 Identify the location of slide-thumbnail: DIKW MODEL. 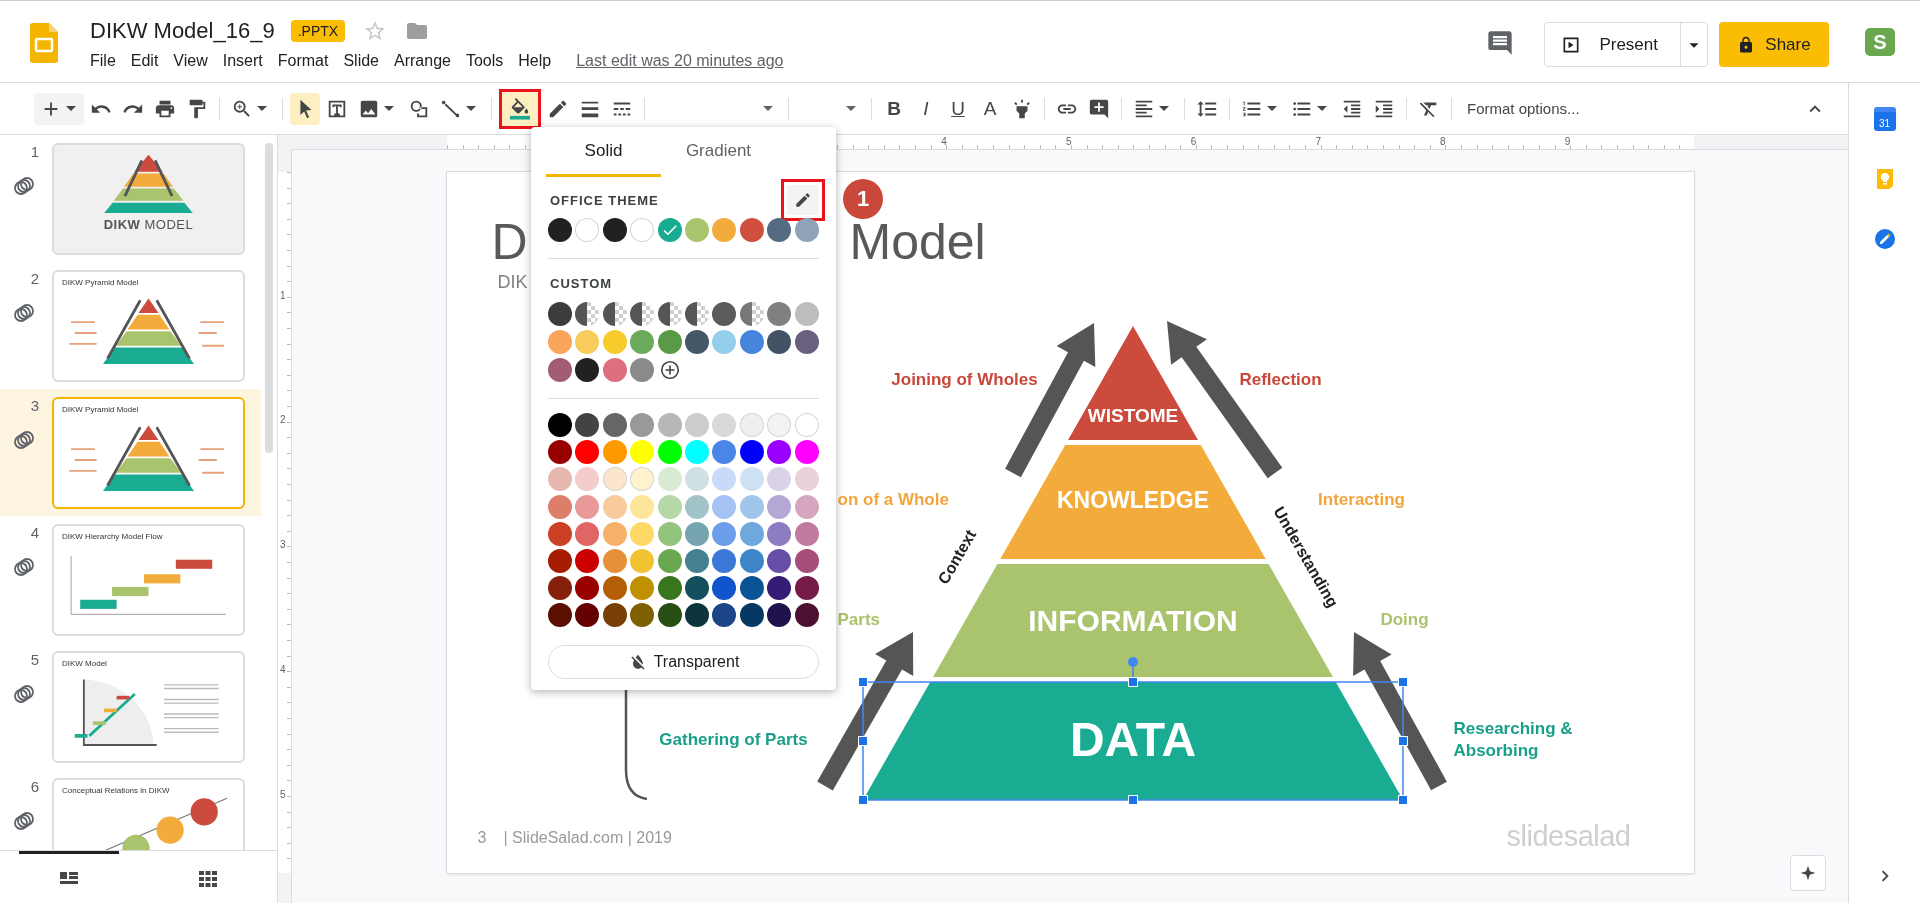
(148, 199).